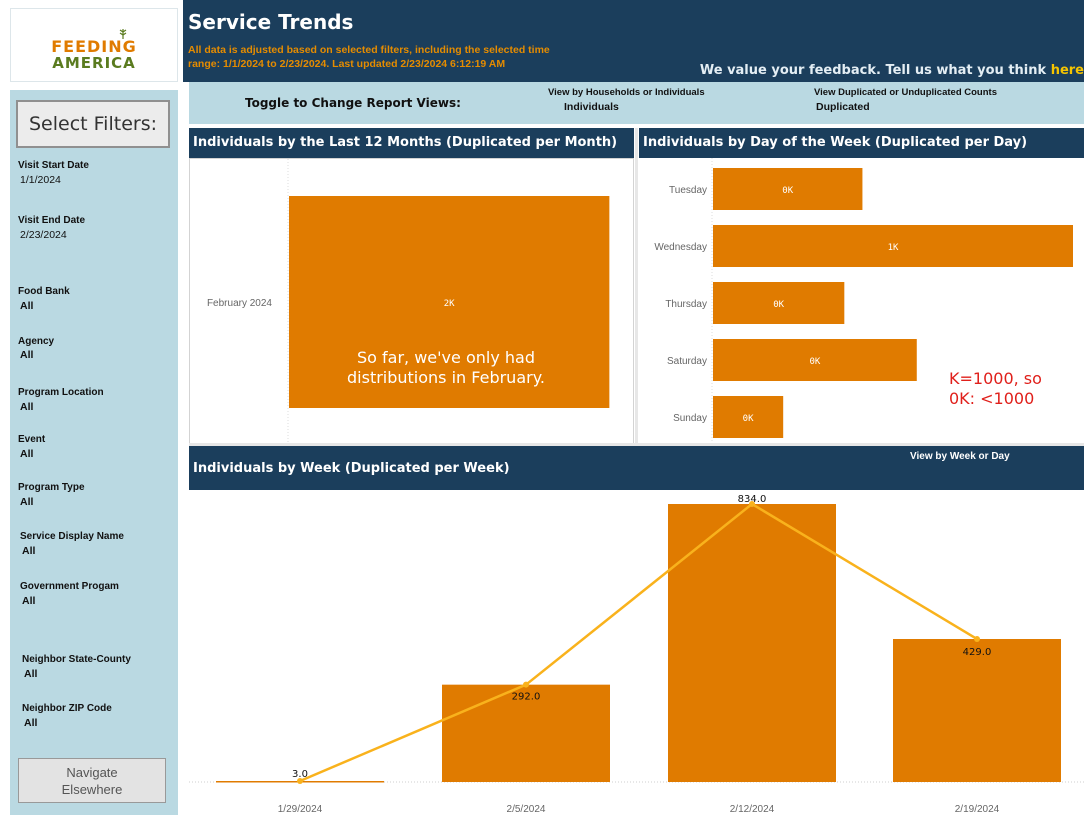 This screenshot has height=815, width=1084. What do you see at coordinates (76, 659) in the screenshot?
I see `filter-label-neighbor-state-county: Neighbor State-County` at bounding box center [76, 659].